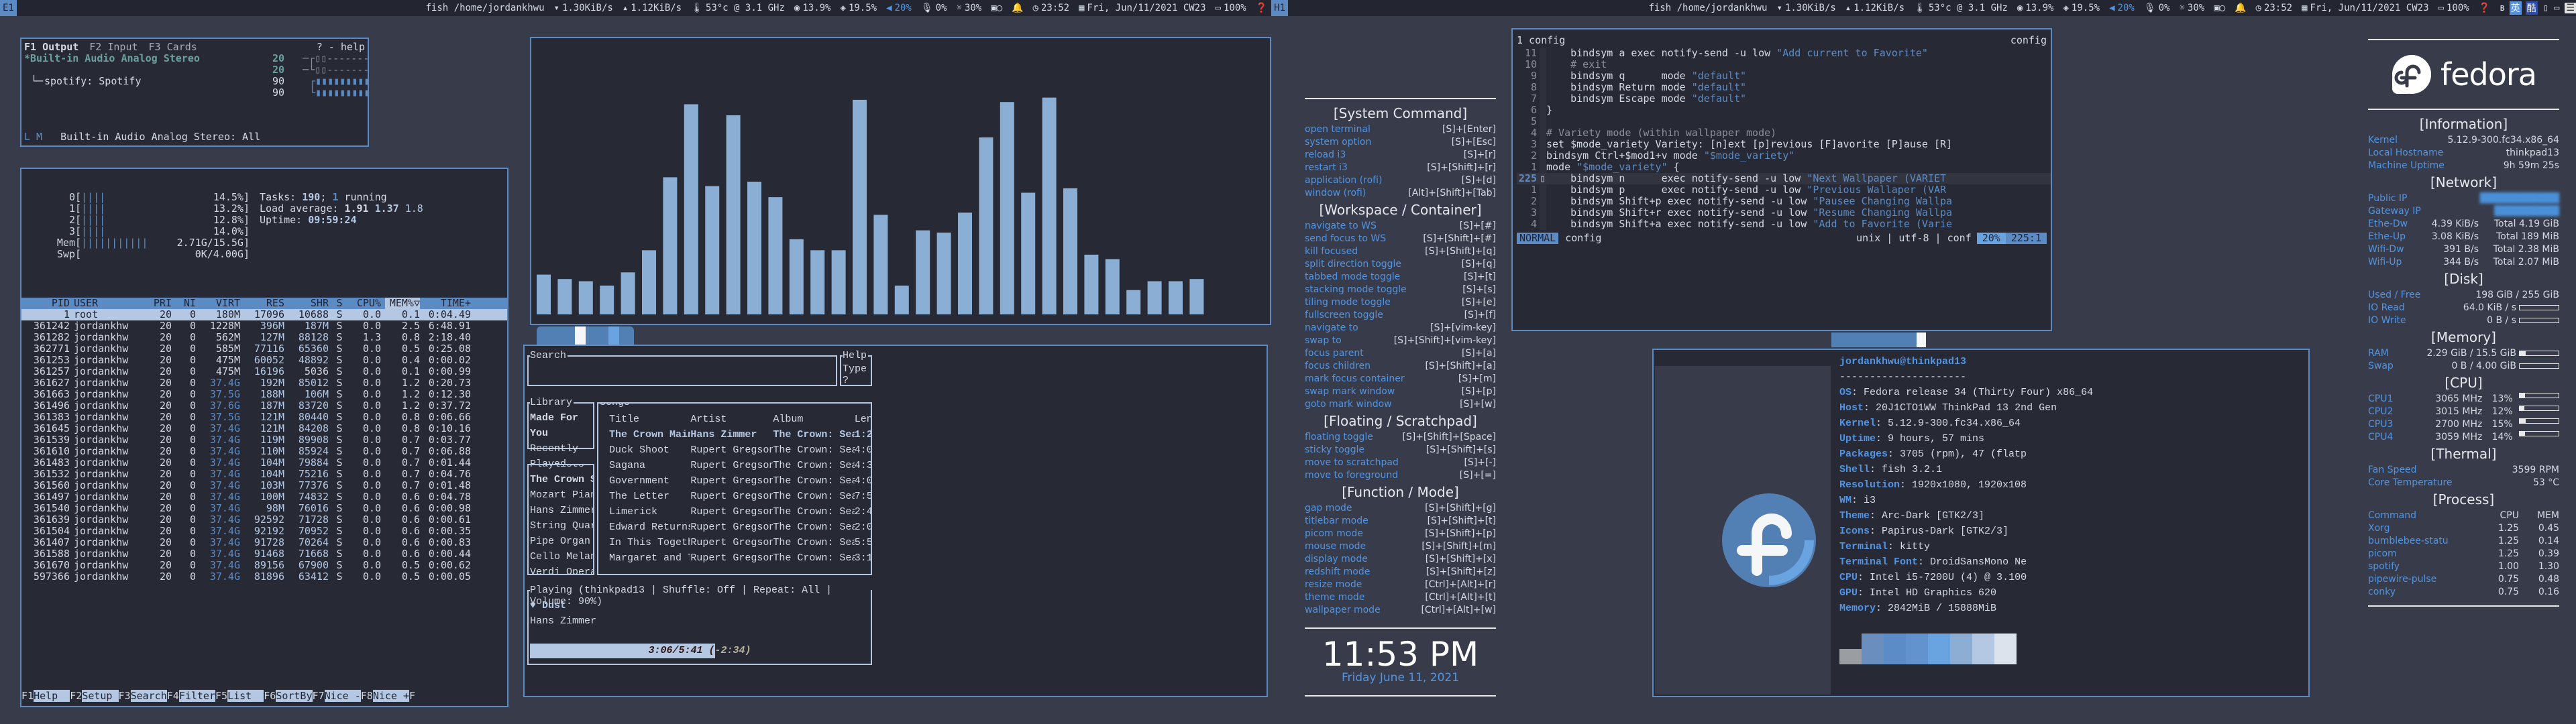  What do you see at coordinates (1784, 76) in the screenshot?
I see `vim-line: 9 bindsym q mode "default"` at bounding box center [1784, 76].